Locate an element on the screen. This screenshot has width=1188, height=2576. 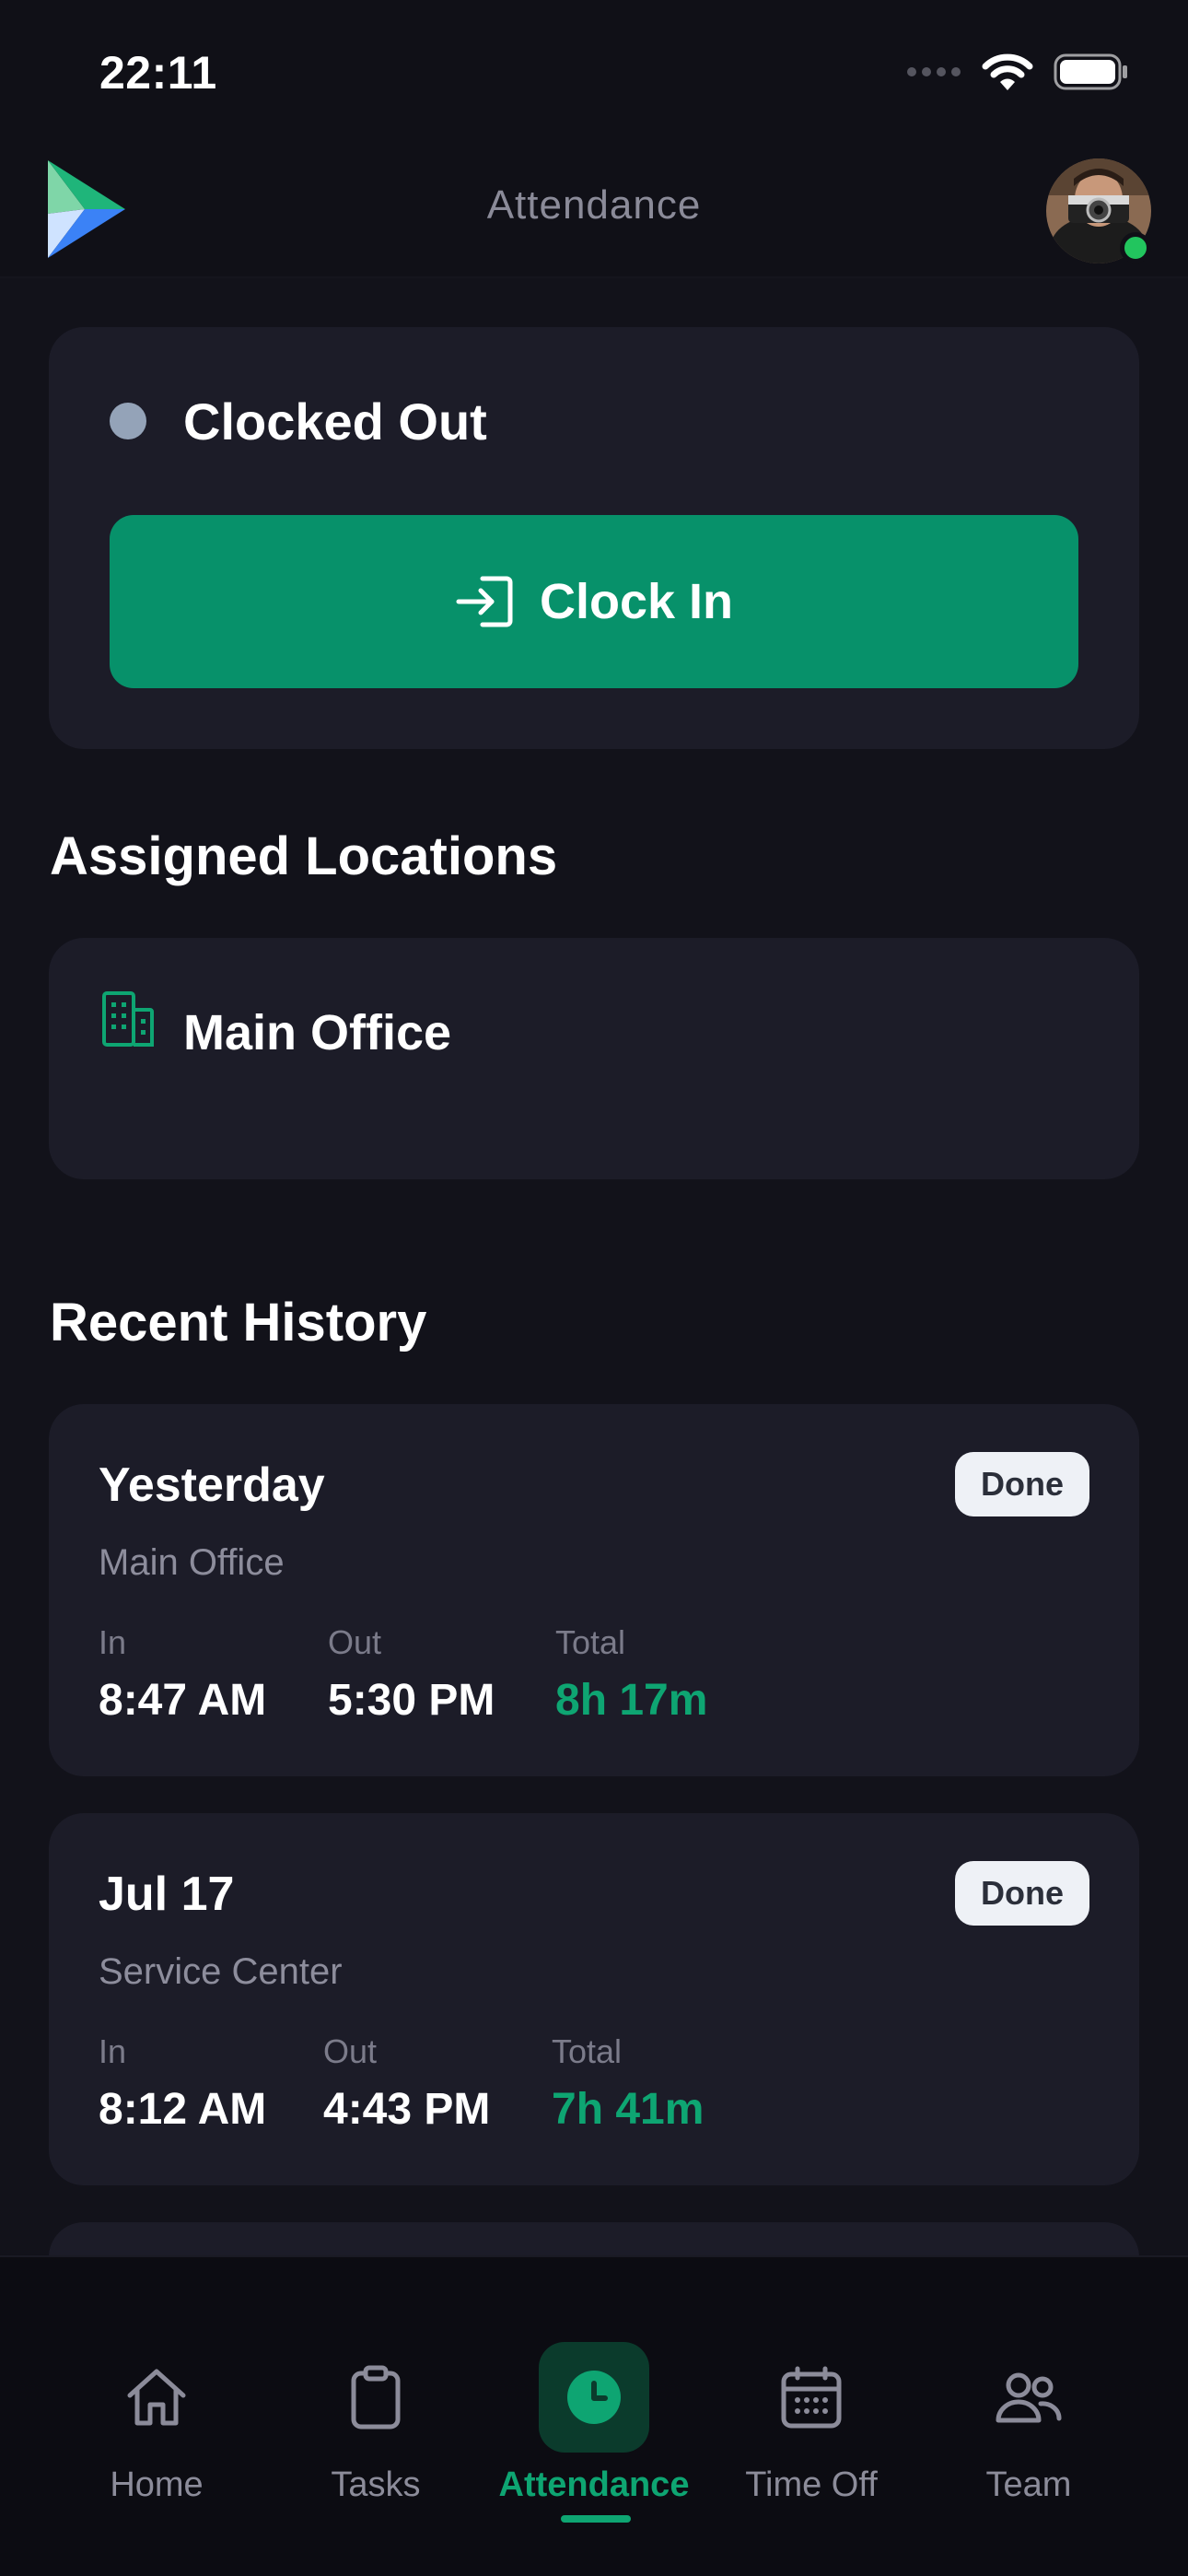
tab-home-label: Home is located at coordinates (157, 2484).